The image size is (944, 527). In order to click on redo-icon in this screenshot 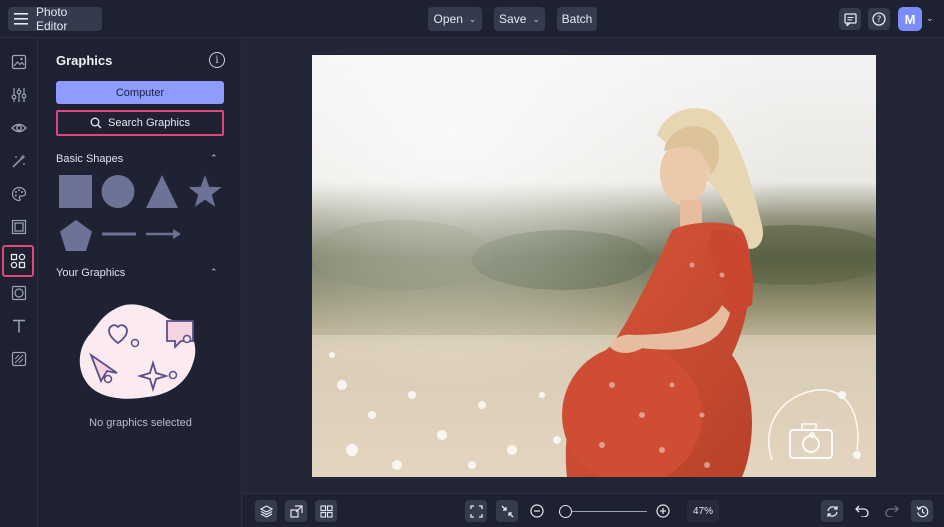, I will do `click(892, 511)`.